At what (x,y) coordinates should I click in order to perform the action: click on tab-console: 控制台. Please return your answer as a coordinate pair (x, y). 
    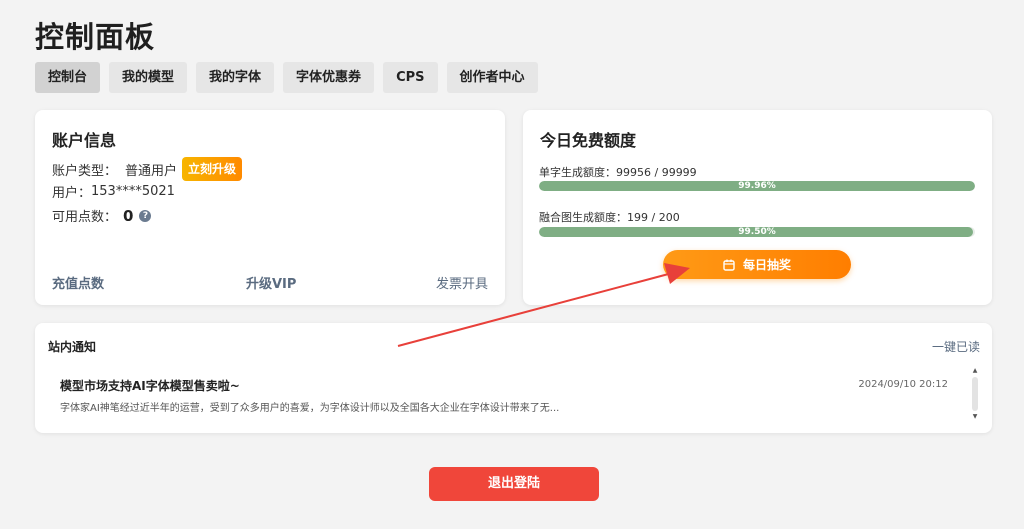
    Looking at the image, I should click on (68, 77).